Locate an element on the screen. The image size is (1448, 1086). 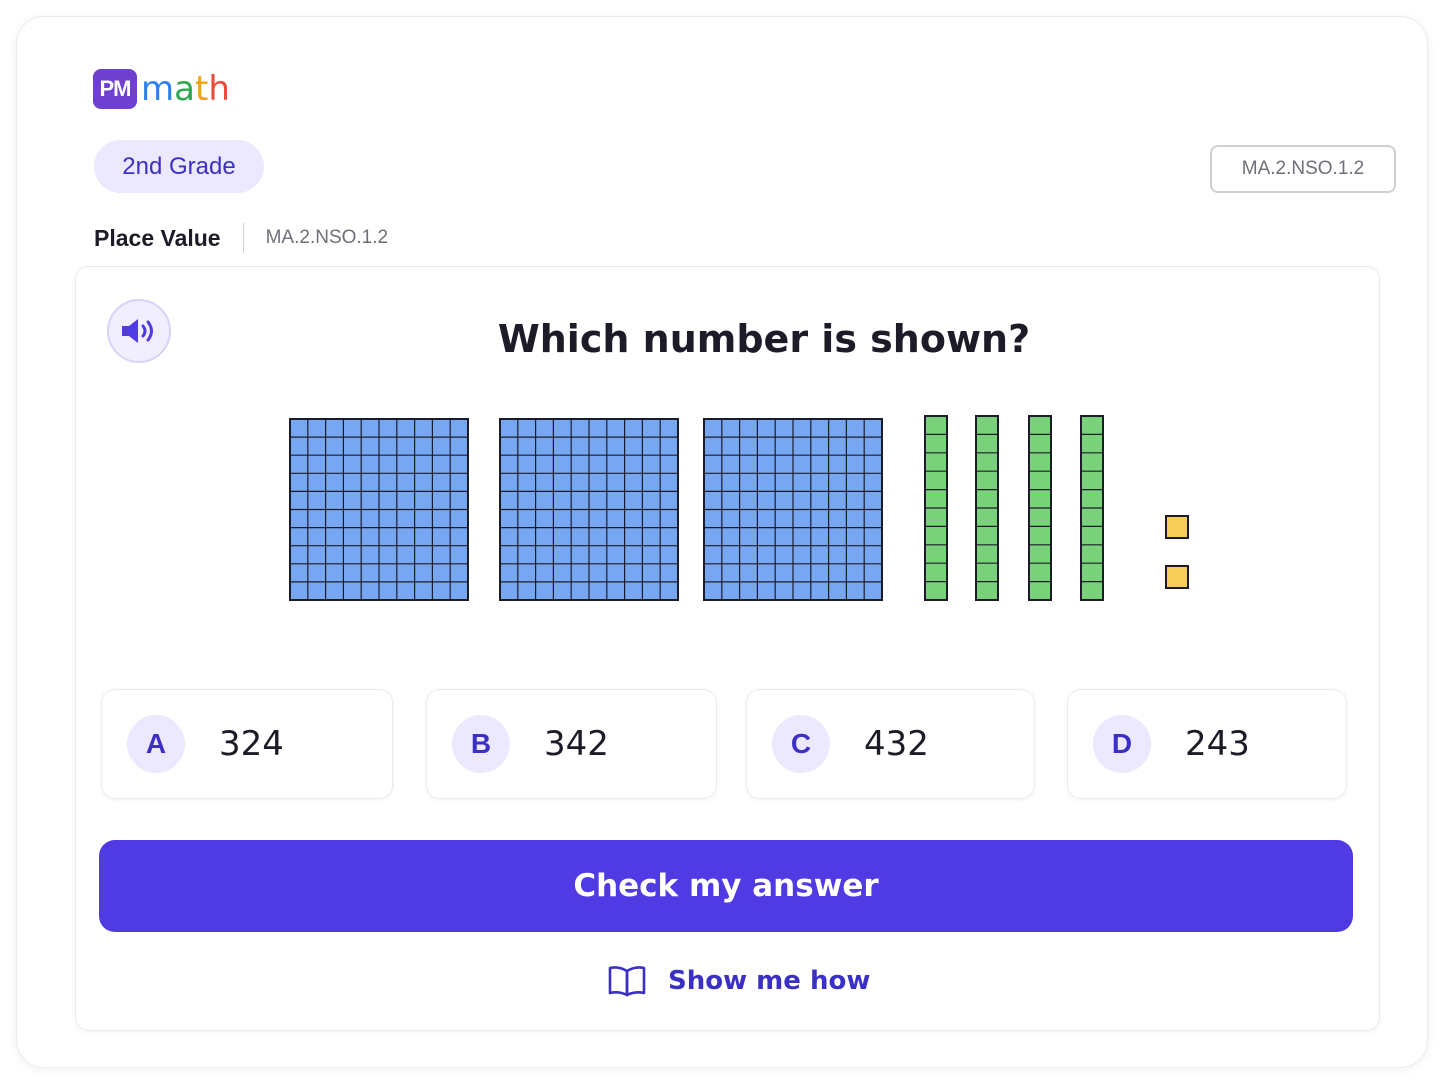
answer-option-b: B 342 is located at coordinates (571, 744).